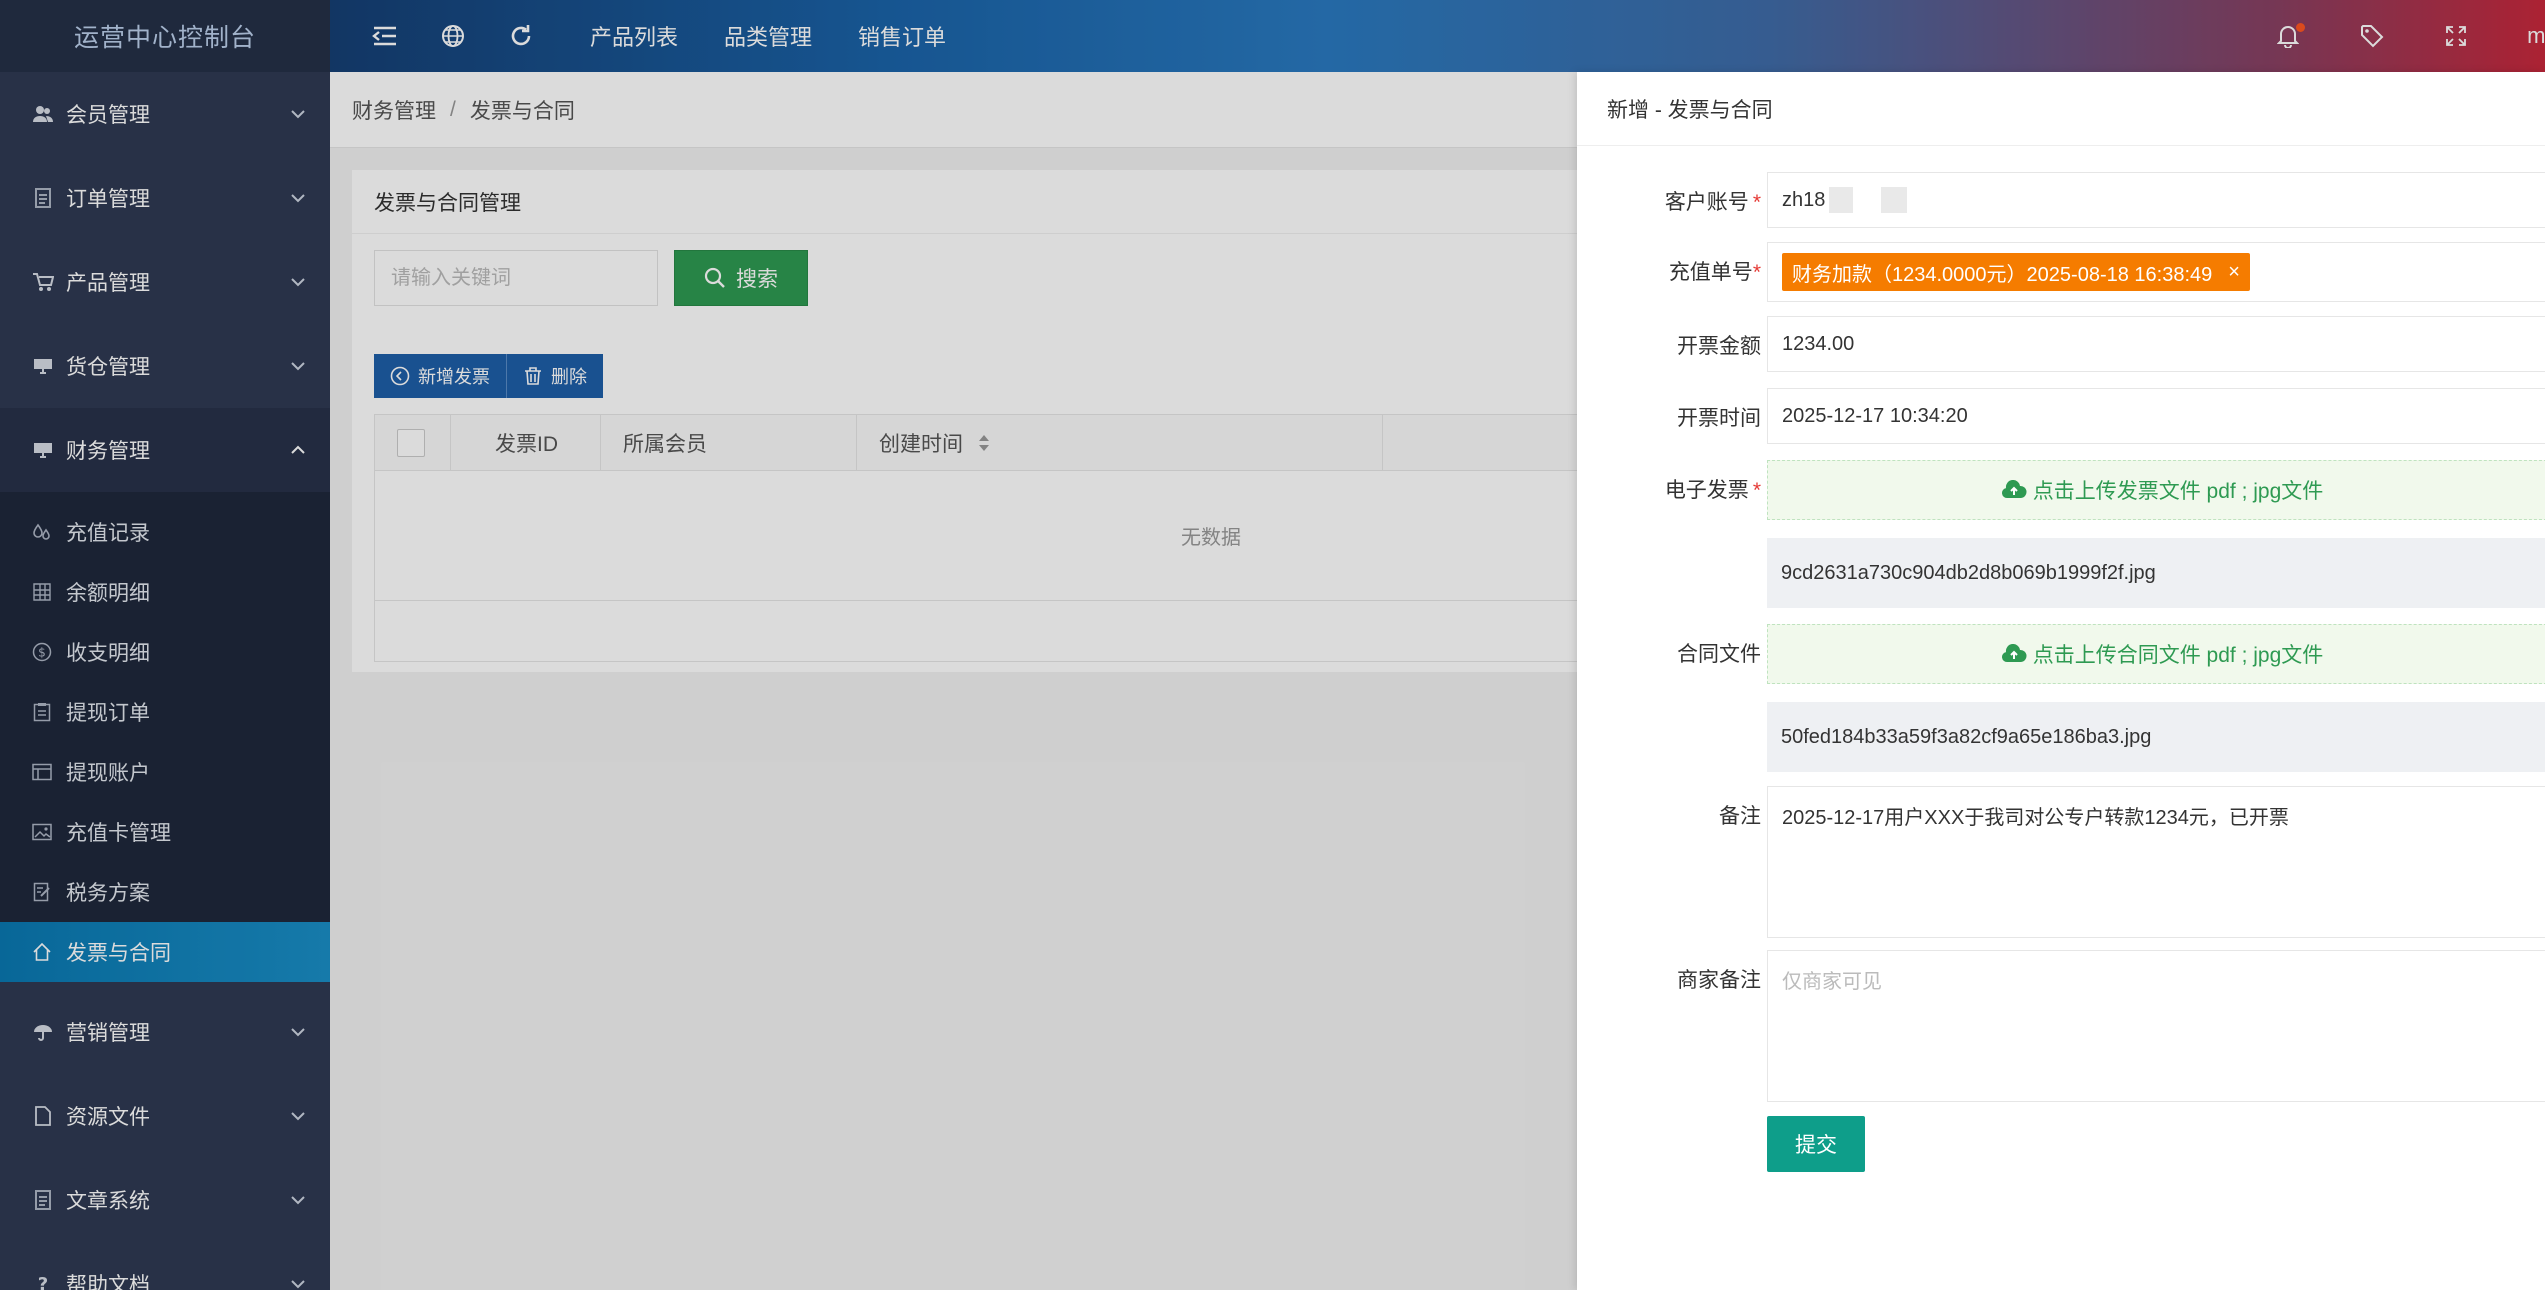 The width and height of the screenshot is (2545, 1290). Describe the element at coordinates (1719, 980) in the screenshot. I see `label-merchant-remark: 商家备注` at that location.